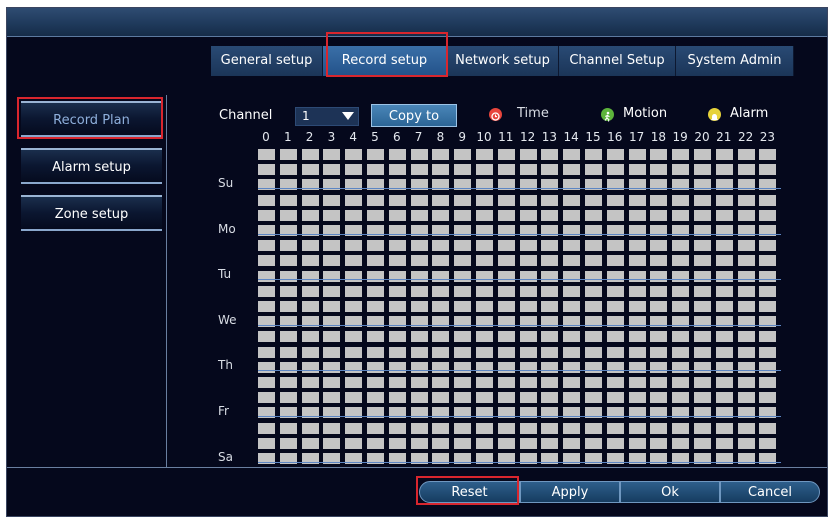  What do you see at coordinates (735, 61) in the screenshot?
I see `tab-system-admin: System Admin` at bounding box center [735, 61].